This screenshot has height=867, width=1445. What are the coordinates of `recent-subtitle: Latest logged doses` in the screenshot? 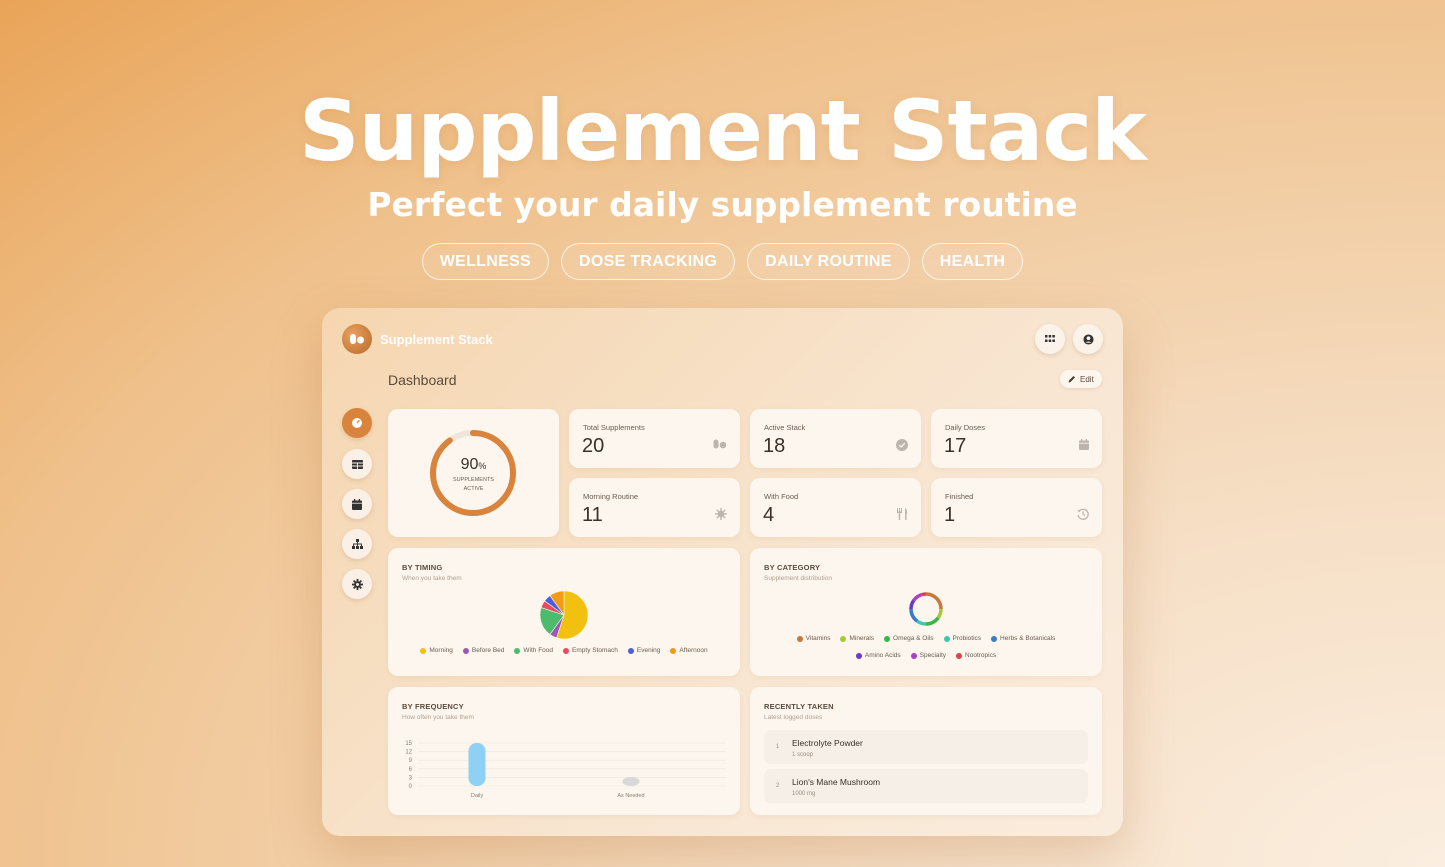 It's located at (793, 717).